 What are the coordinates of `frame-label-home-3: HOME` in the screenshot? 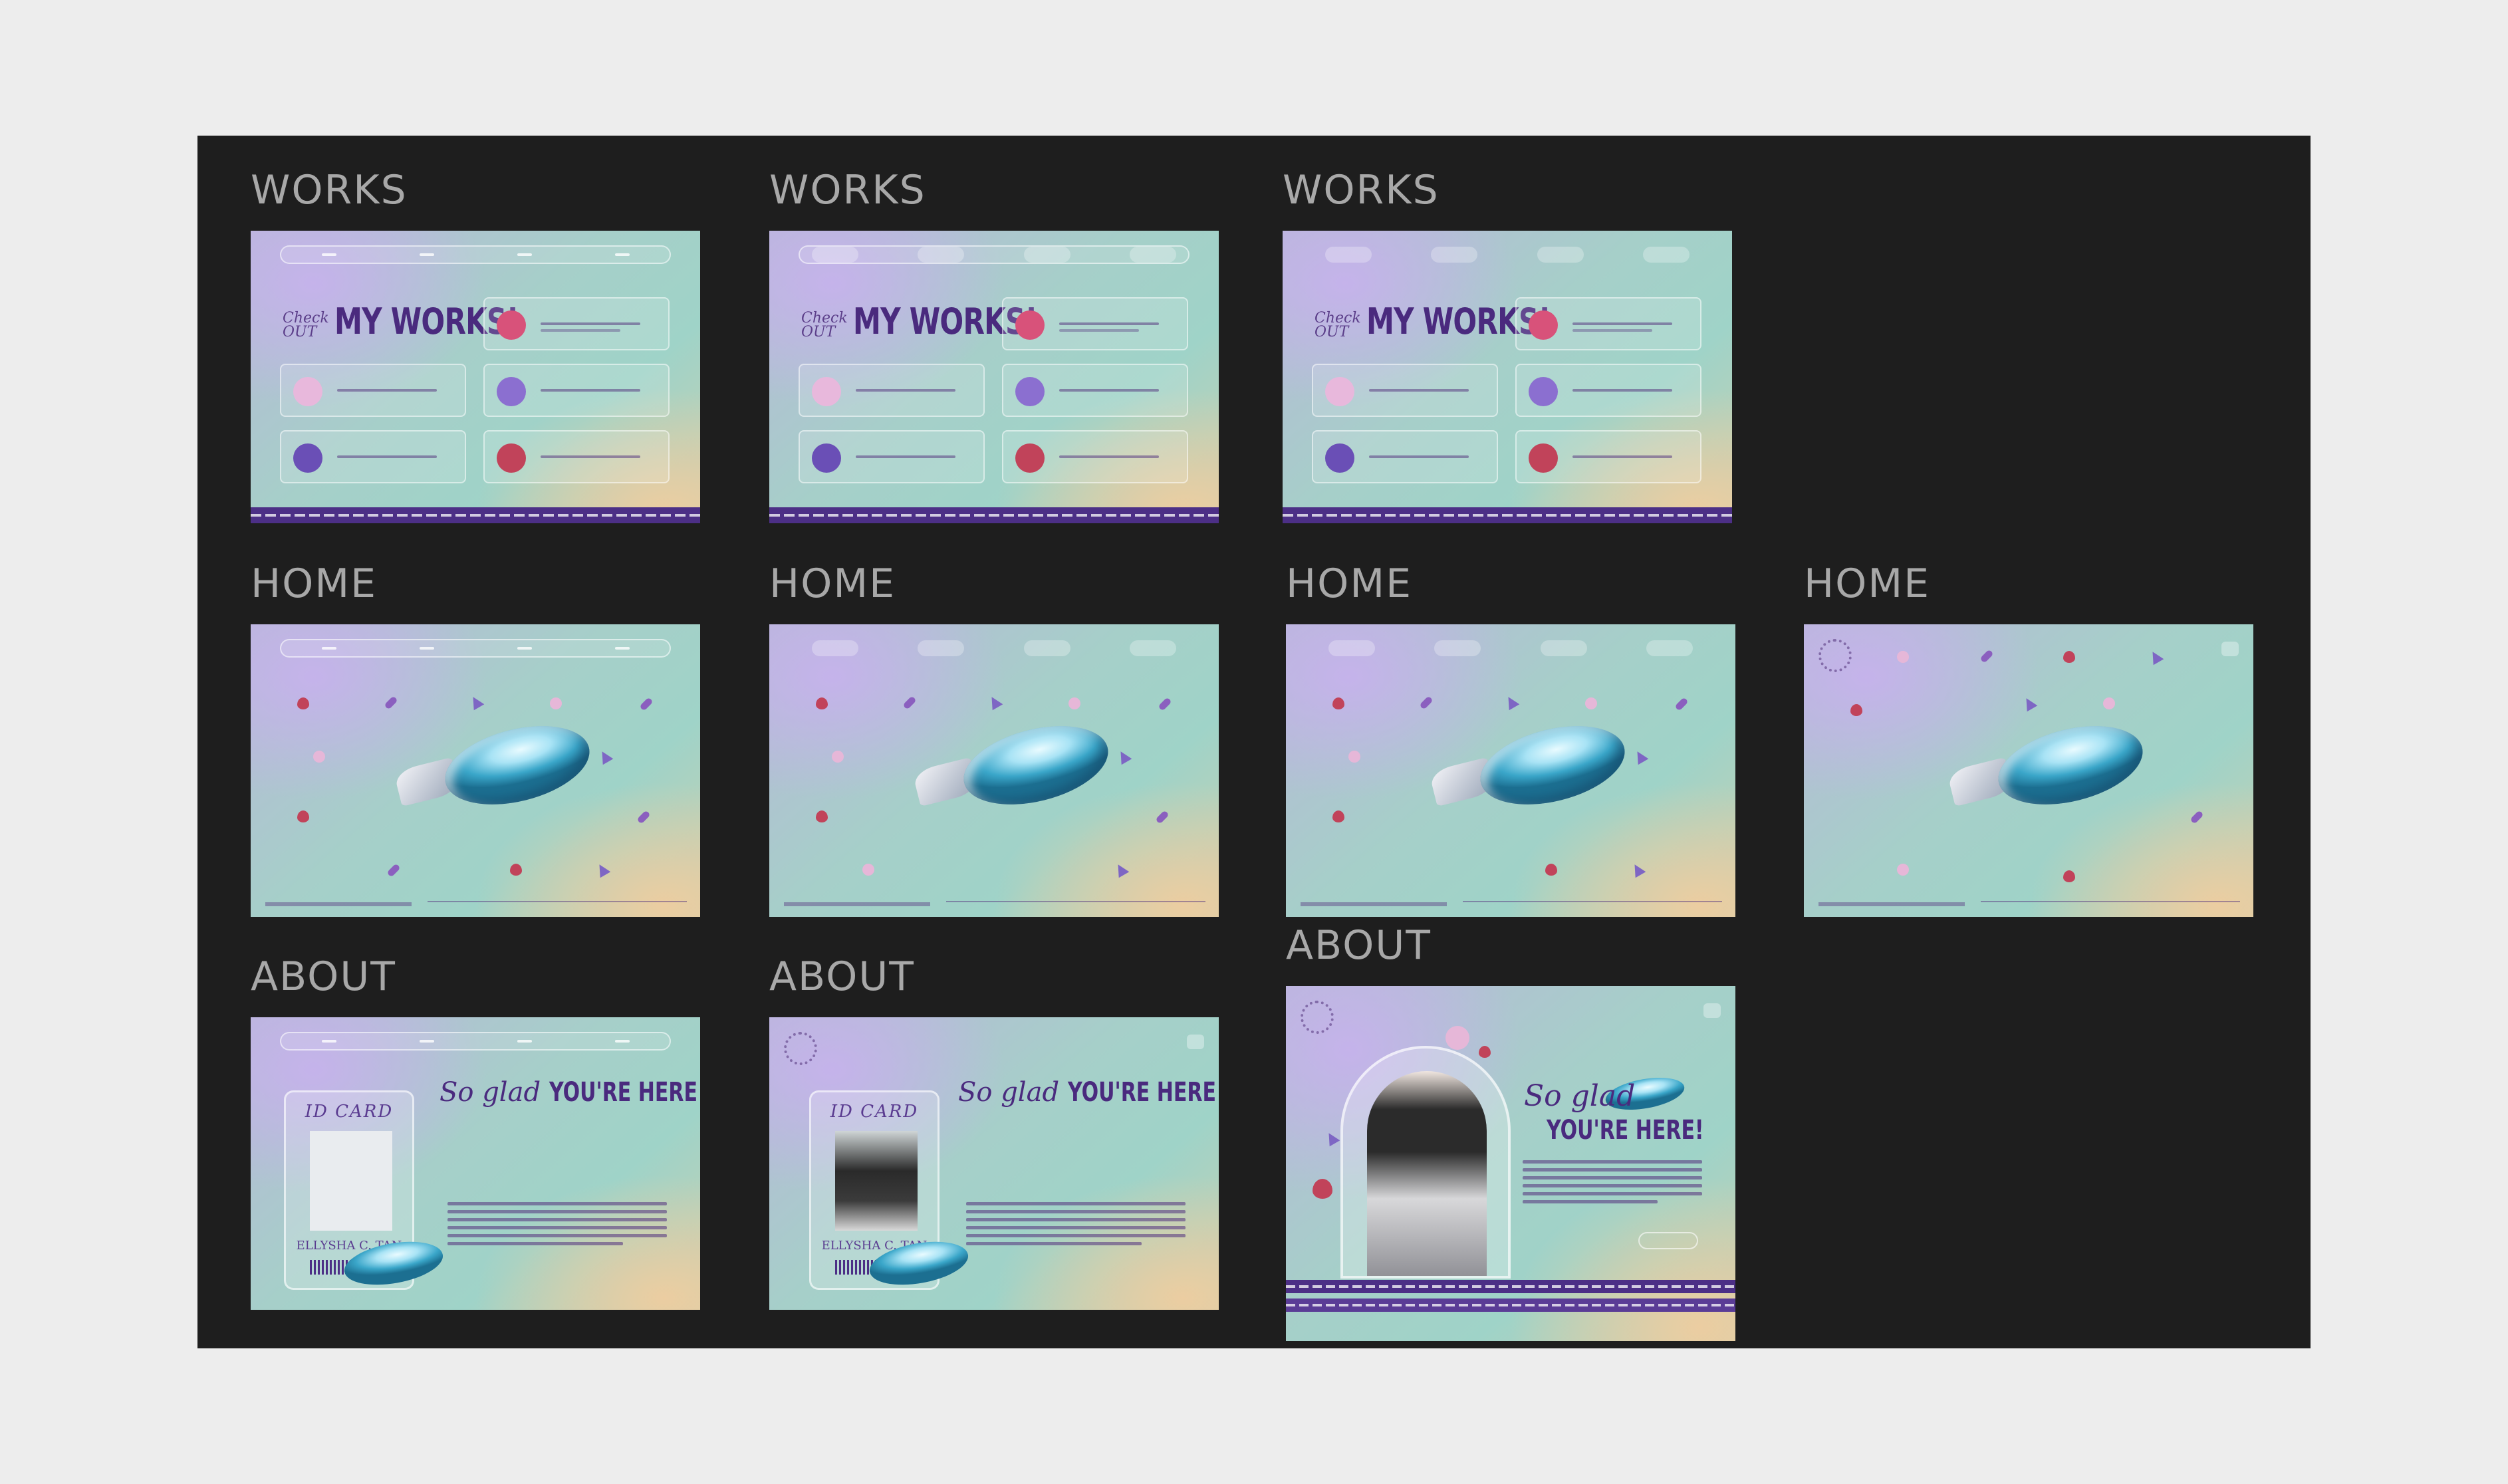 It's located at (1349, 584).